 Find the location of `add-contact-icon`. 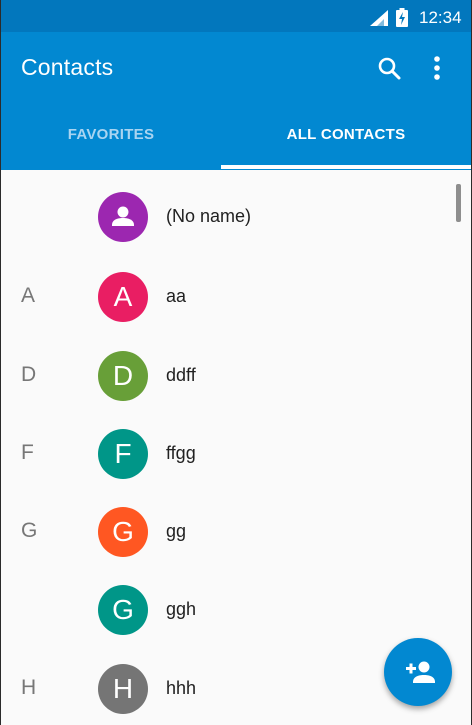

add-contact-icon is located at coordinates (420, 672).